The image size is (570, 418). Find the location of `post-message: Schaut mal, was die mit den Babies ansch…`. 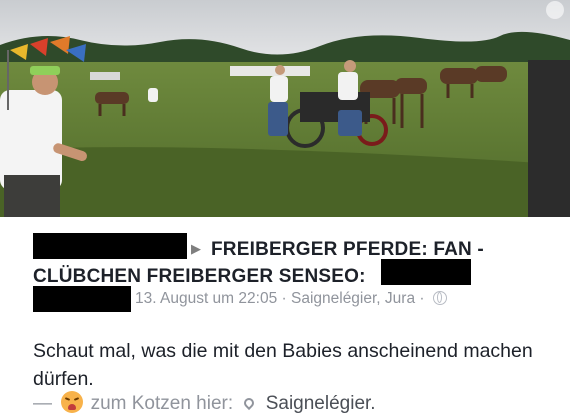

post-message: Schaut mal, was die mit den Babies ansch… is located at coordinates (283, 365).